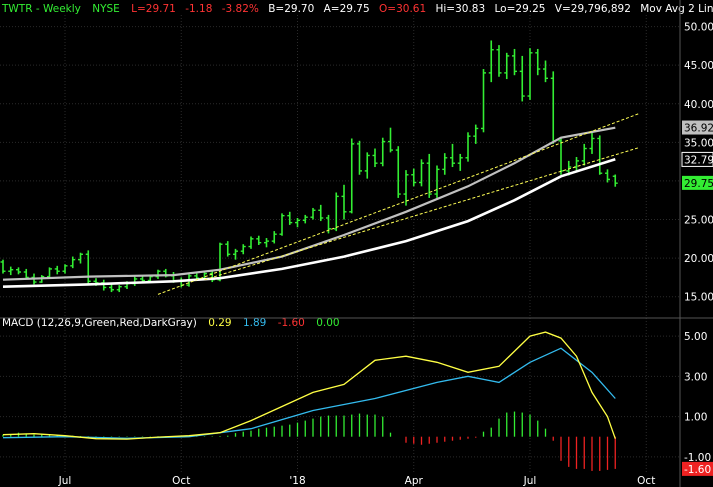  I want to click on header-last: L=29.71, so click(153, 9).